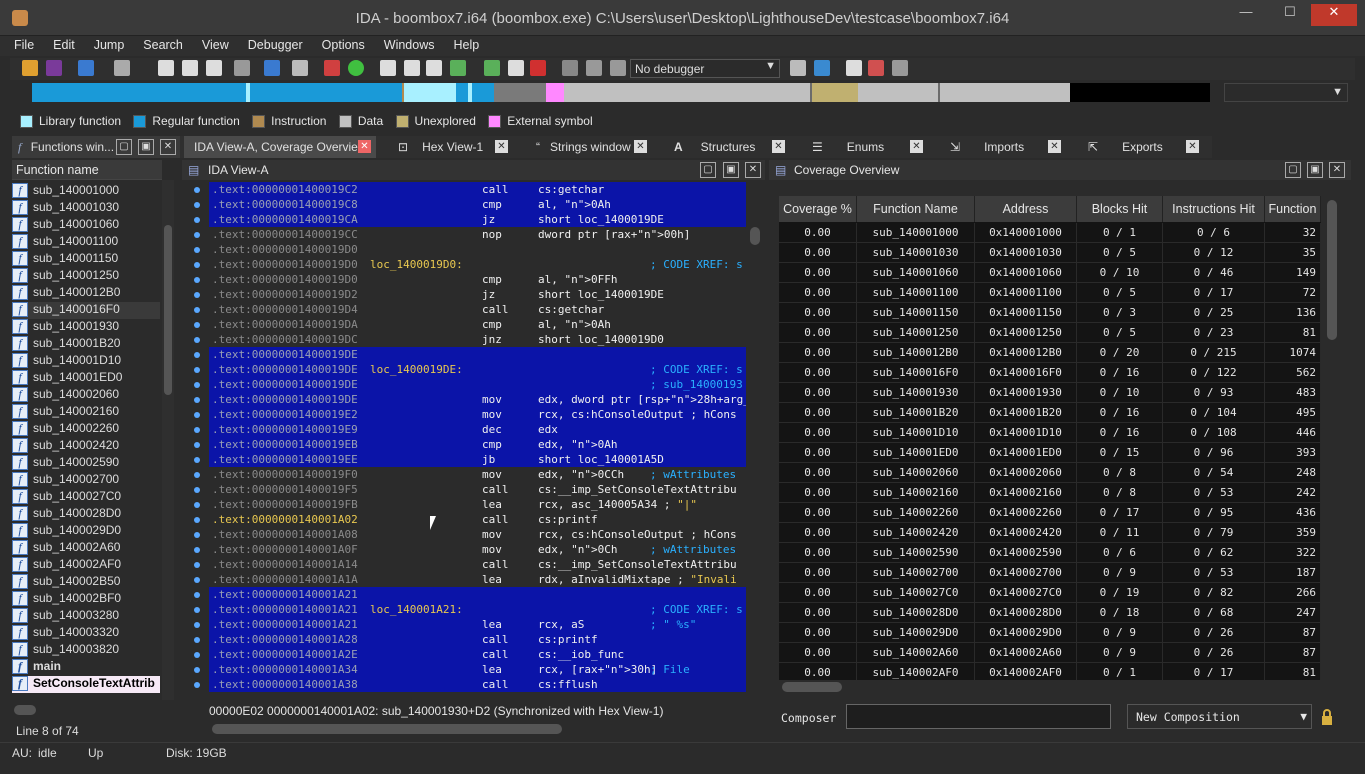 Image resolution: width=1365 pixels, height=774 pixels. I want to click on function-list-item: f sub_140001000, so click(86, 191).